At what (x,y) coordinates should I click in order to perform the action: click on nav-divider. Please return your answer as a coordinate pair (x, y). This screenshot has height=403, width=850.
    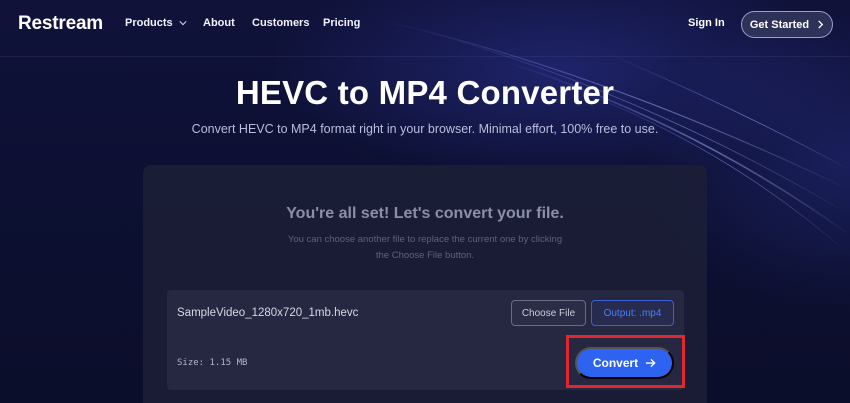
    Looking at the image, I should click on (425, 56).